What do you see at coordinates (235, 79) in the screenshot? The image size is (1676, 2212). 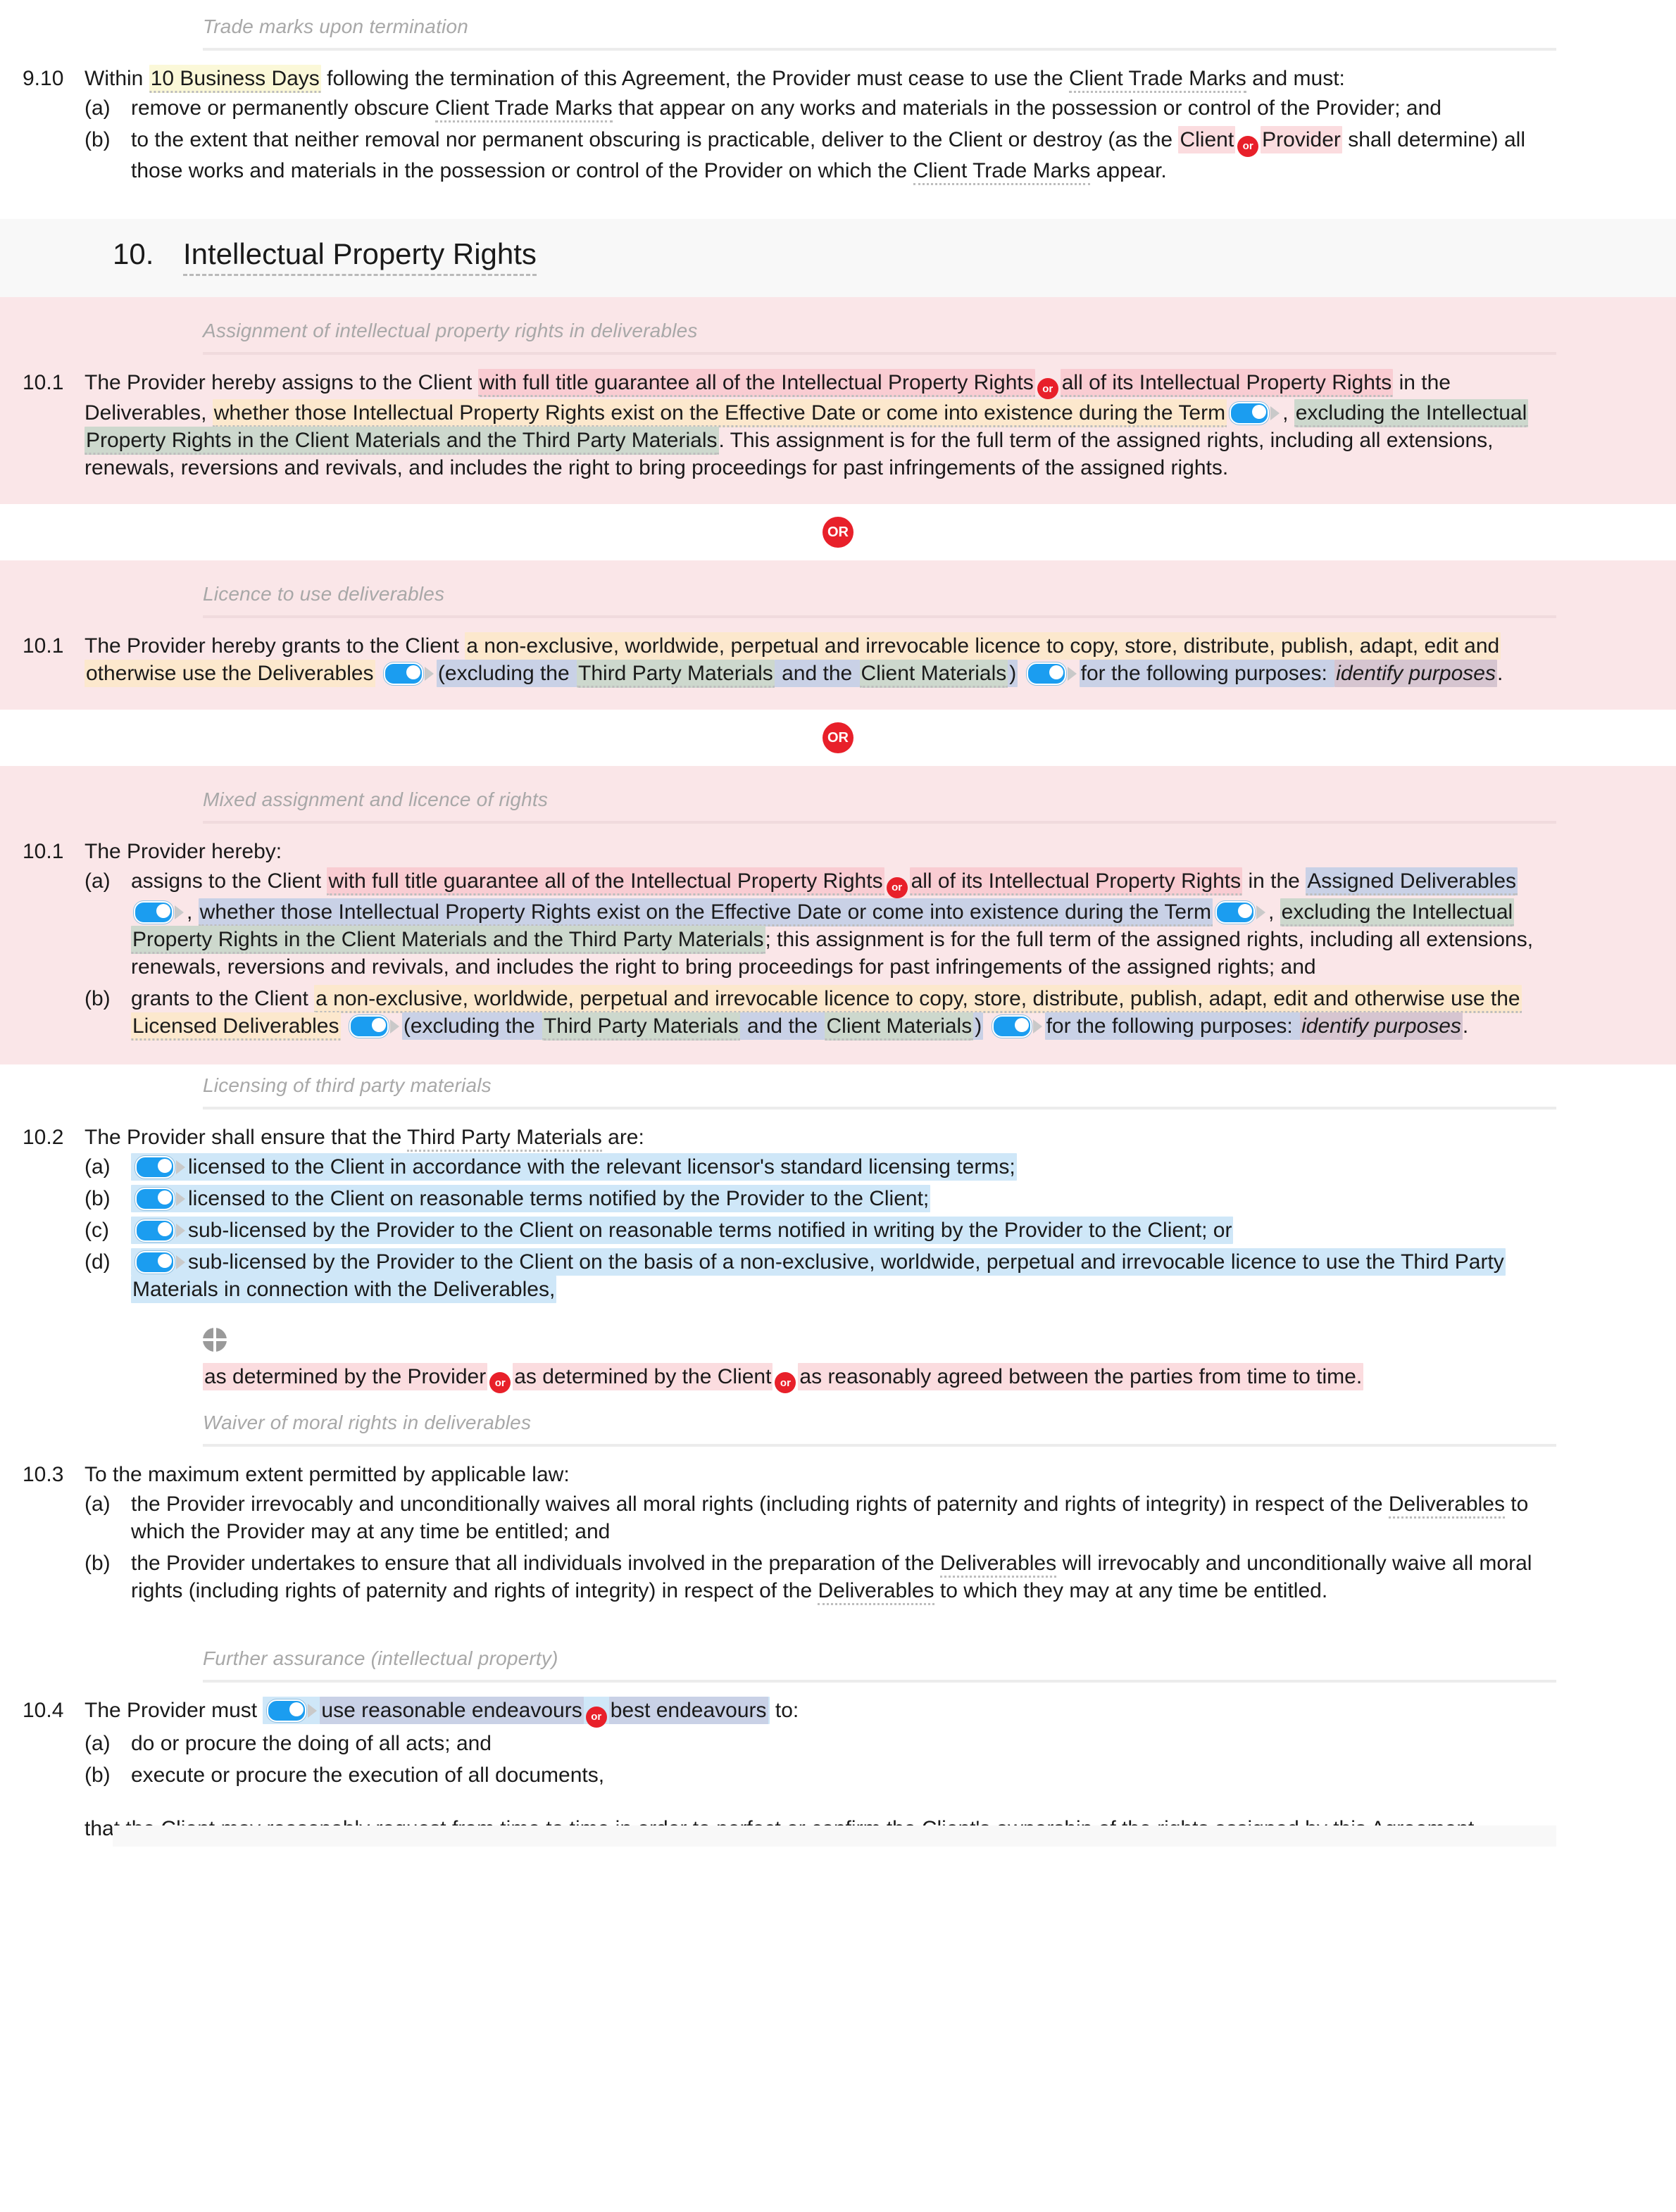 I see `variable-business-days: 10 Business Days` at bounding box center [235, 79].